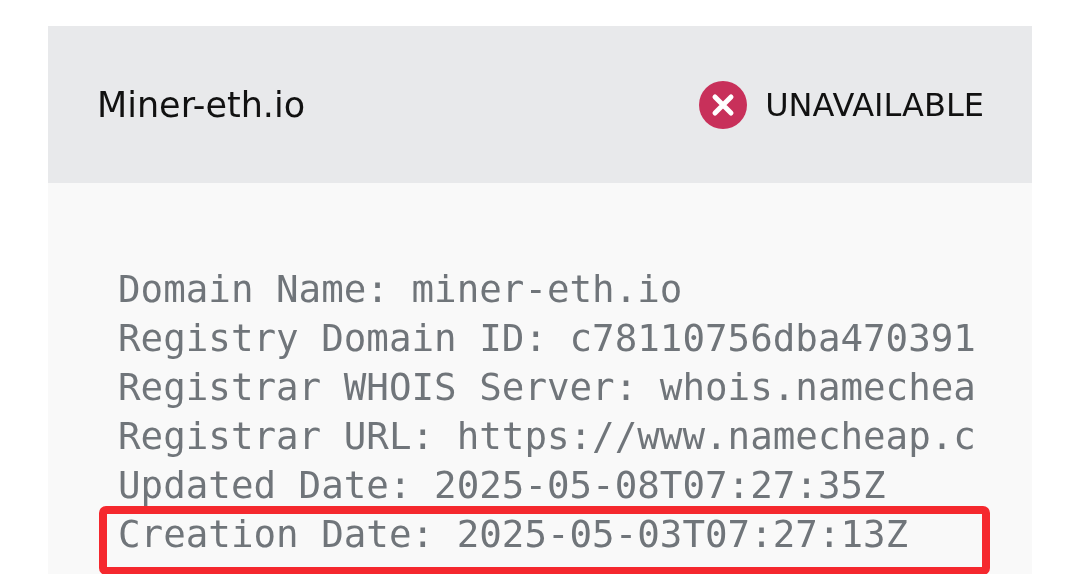 Image resolution: width=1080 pixels, height=574 pixels. Describe the element at coordinates (547, 387) in the screenshot. I see `whois-line: Registrar WHOIS Server: whois.namechea` at that location.